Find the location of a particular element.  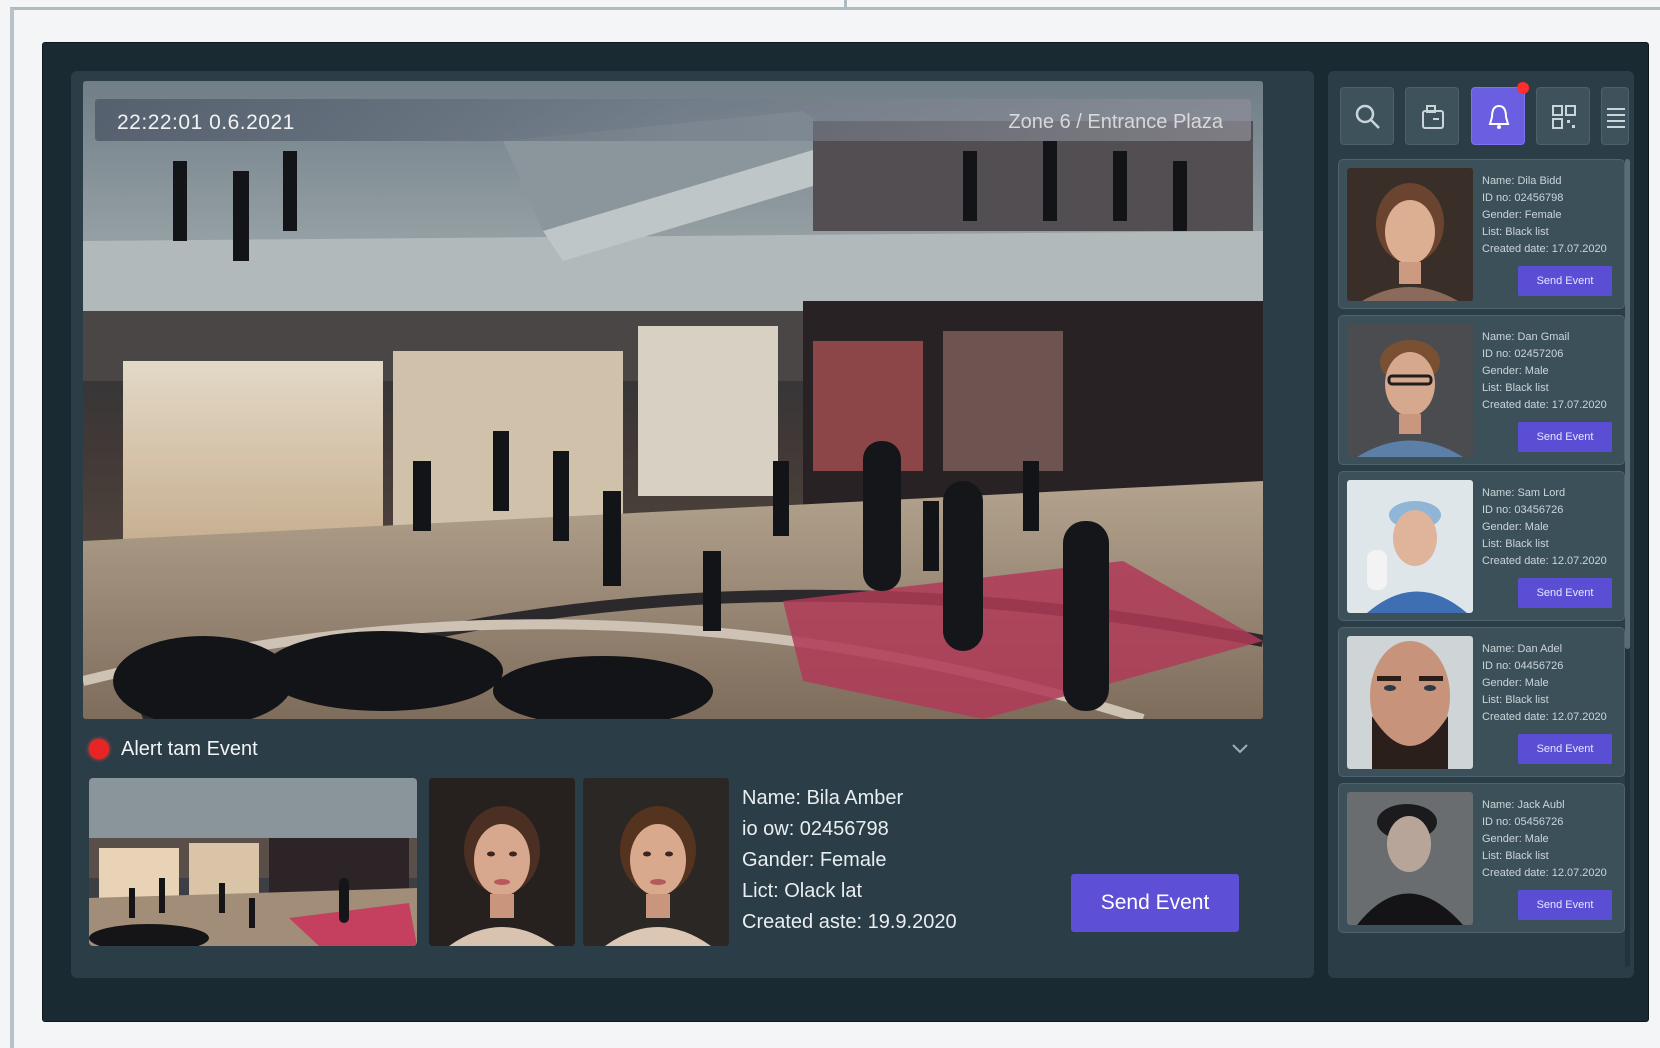

chevron-down-icon is located at coordinates (1240, 748).